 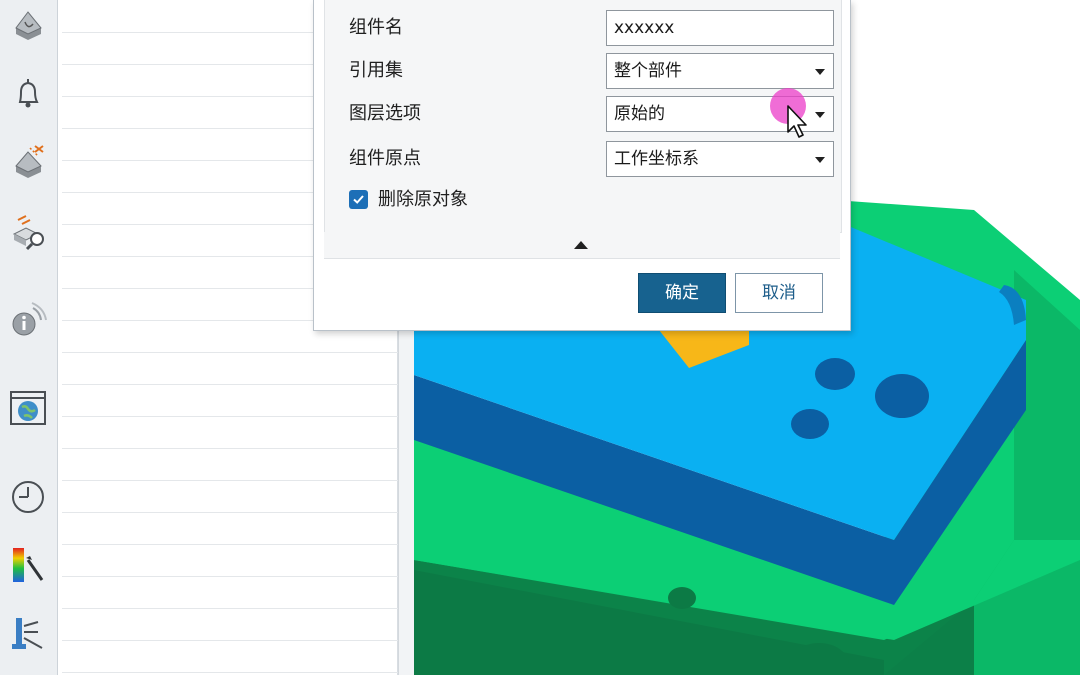 I want to click on globe-browser-icon, so click(x=28, y=408).